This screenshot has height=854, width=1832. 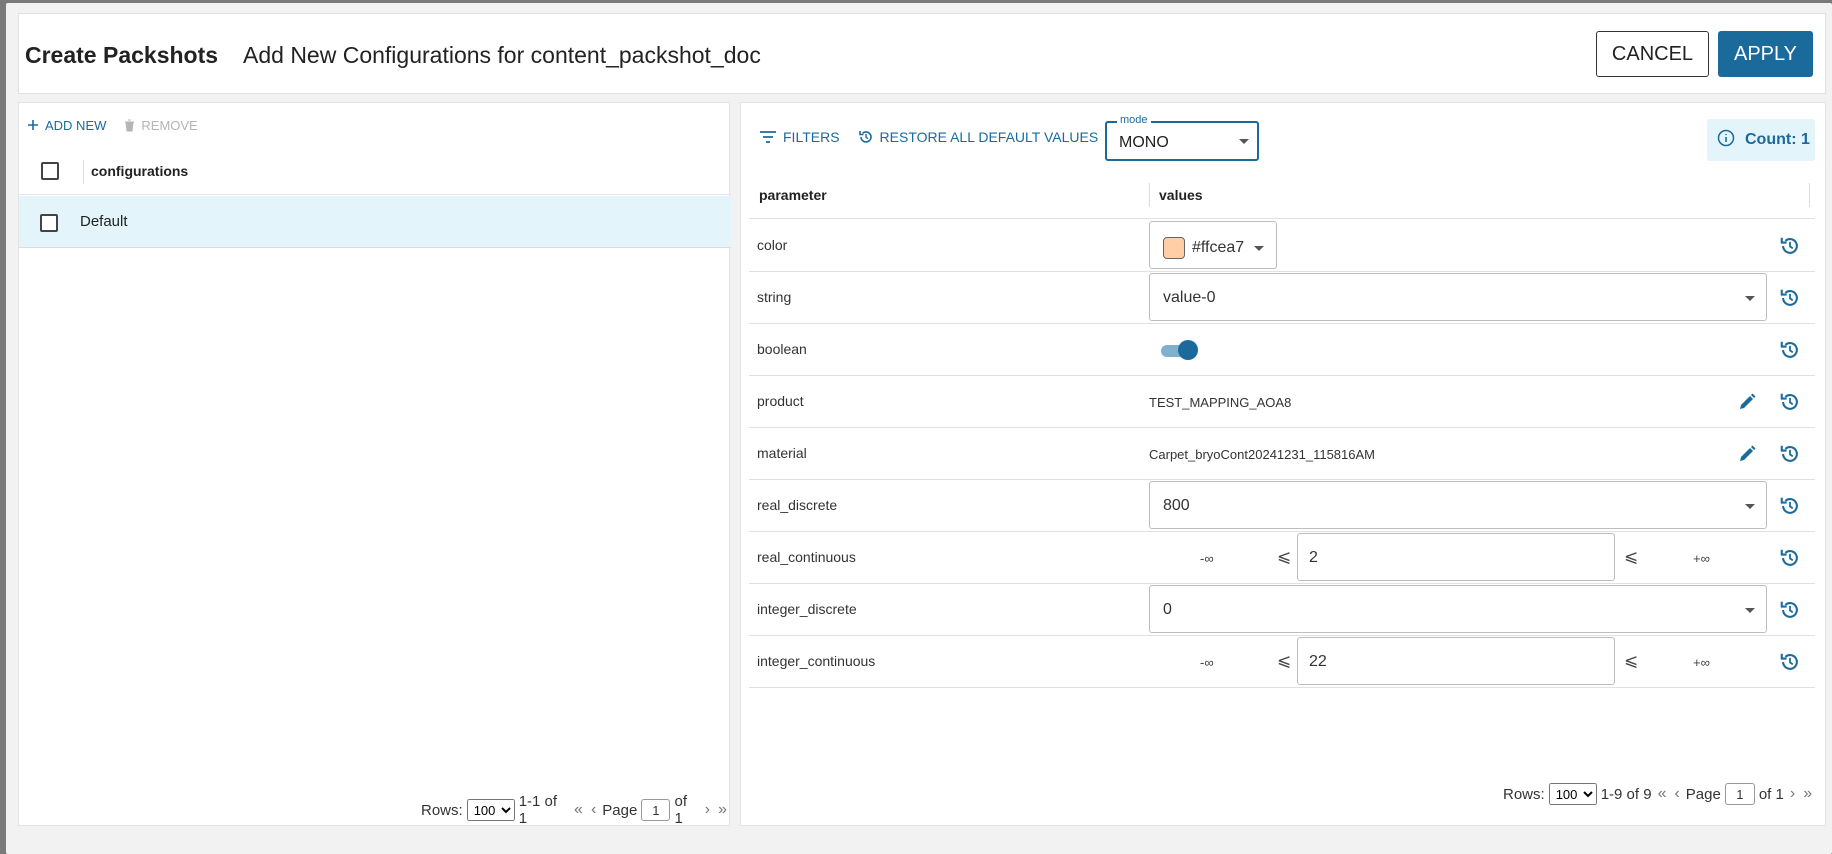 I want to click on configurations-toolbar: ADD NEW REMOVE, so click(x=121, y=125).